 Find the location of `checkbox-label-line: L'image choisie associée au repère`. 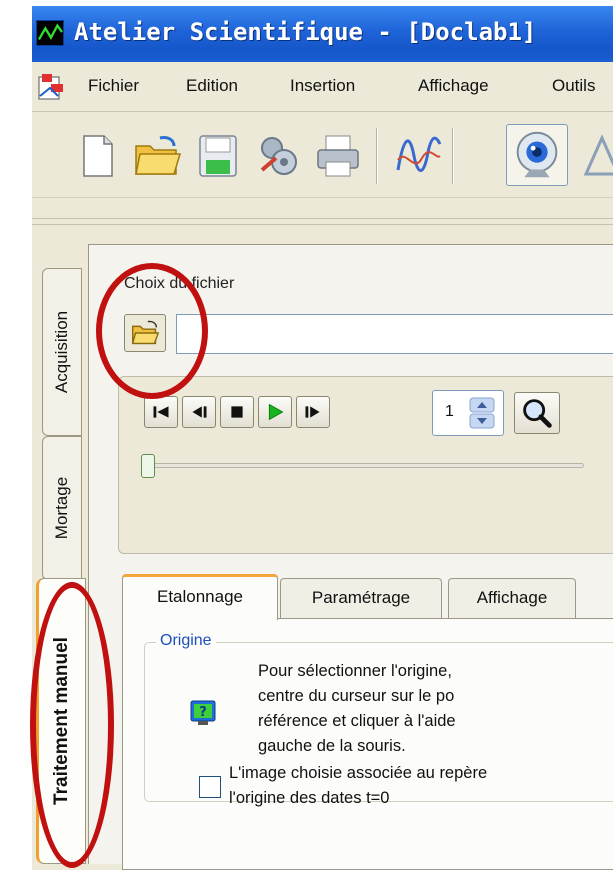

checkbox-label-line: L'image choisie associée au repère is located at coordinates (358, 773).